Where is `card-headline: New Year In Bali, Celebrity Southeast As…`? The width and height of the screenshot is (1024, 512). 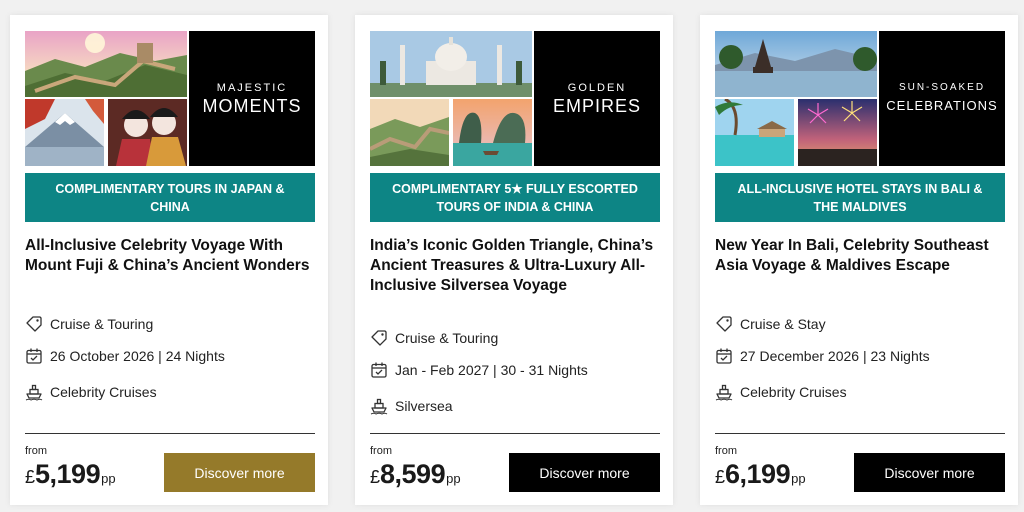 card-headline: New Year In Bali, Celebrity Southeast As… is located at coordinates (862, 256).